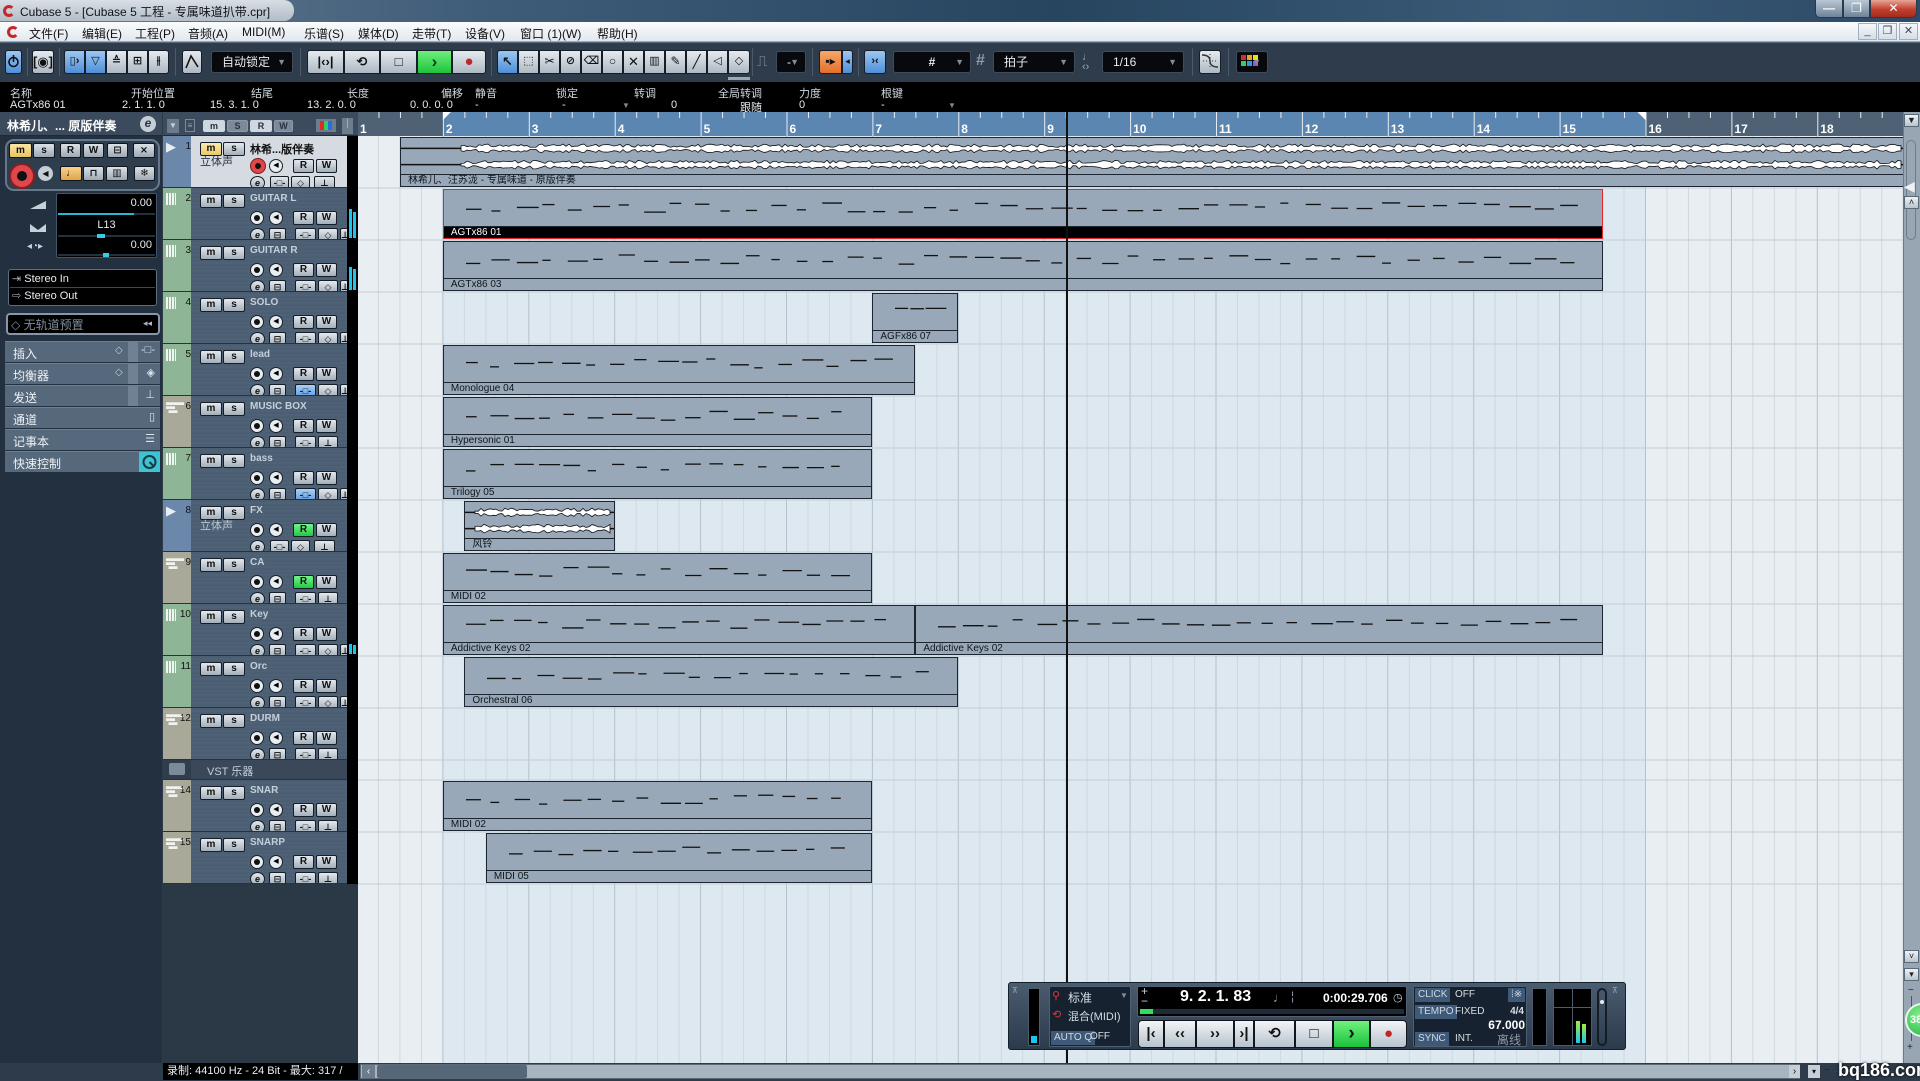  Describe the element at coordinates (273, 198) in the screenshot. I see `track-name: GUITAR L` at that location.